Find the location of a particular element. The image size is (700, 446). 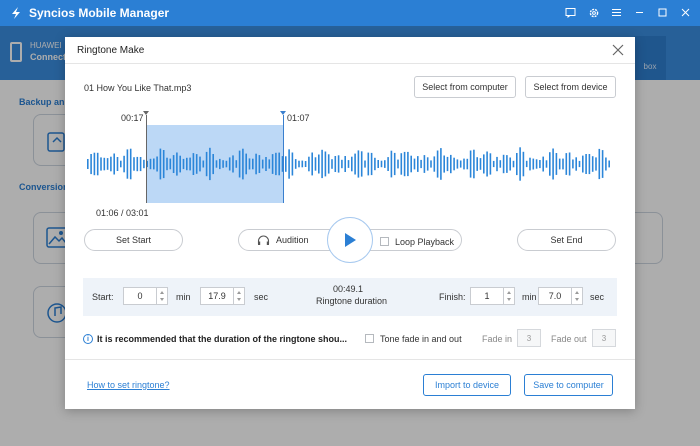

finish-min-input: 1 is located at coordinates (487, 296).